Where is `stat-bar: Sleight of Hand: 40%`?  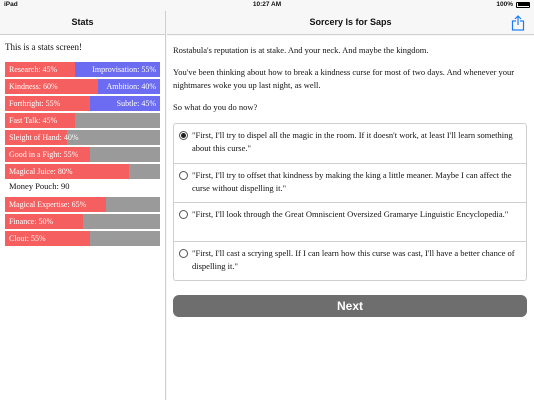 stat-bar: Sleight of Hand: 40% is located at coordinates (82, 137).